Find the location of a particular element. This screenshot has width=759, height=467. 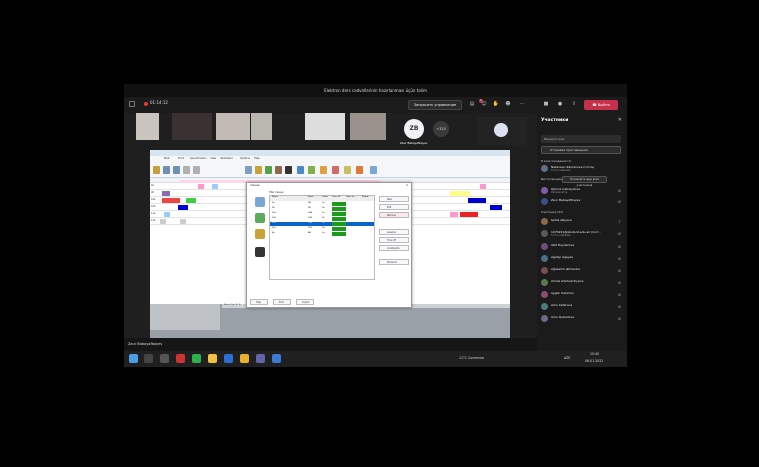

table-row: 9b 9B 1b is located at coordinates (322, 209).